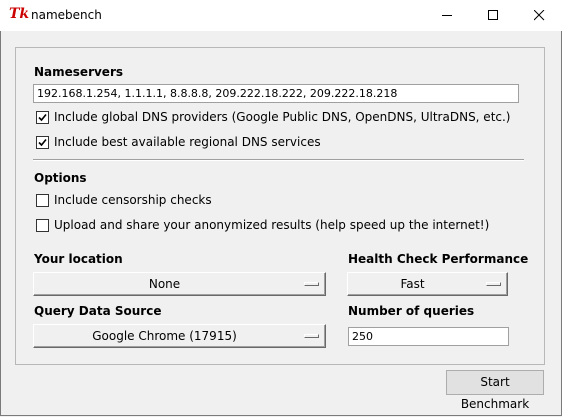 The height and width of the screenshot is (417, 562). I want to click on close-button, so click(539, 15).